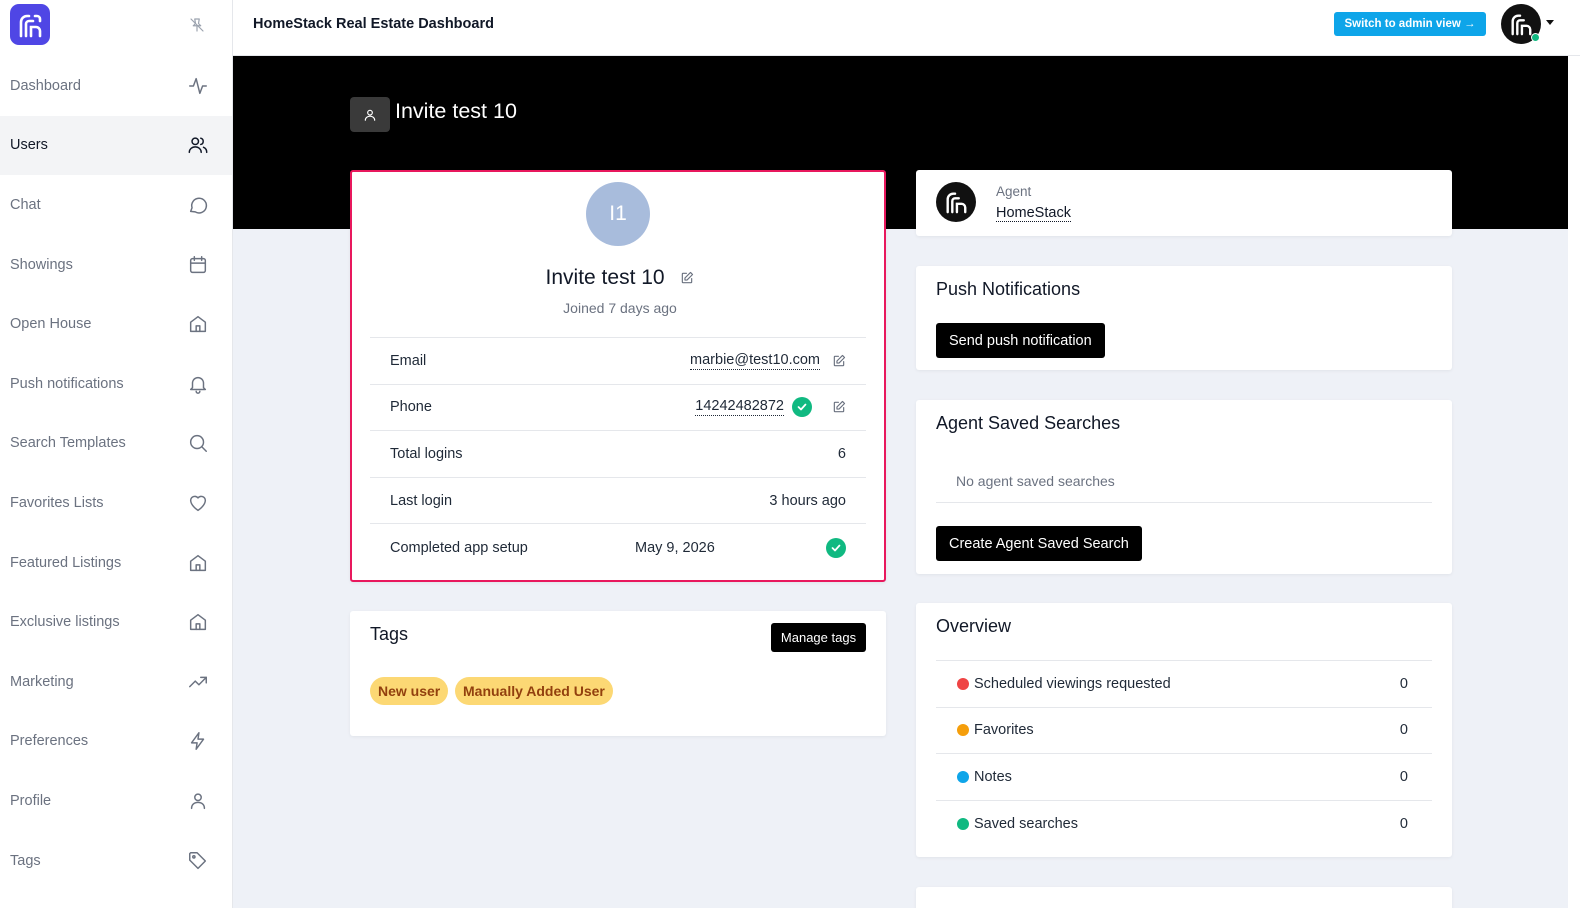 This screenshot has height=908, width=1580. What do you see at coordinates (116, 205) in the screenshot?
I see `sidebar-item-chat: Chat` at bounding box center [116, 205].